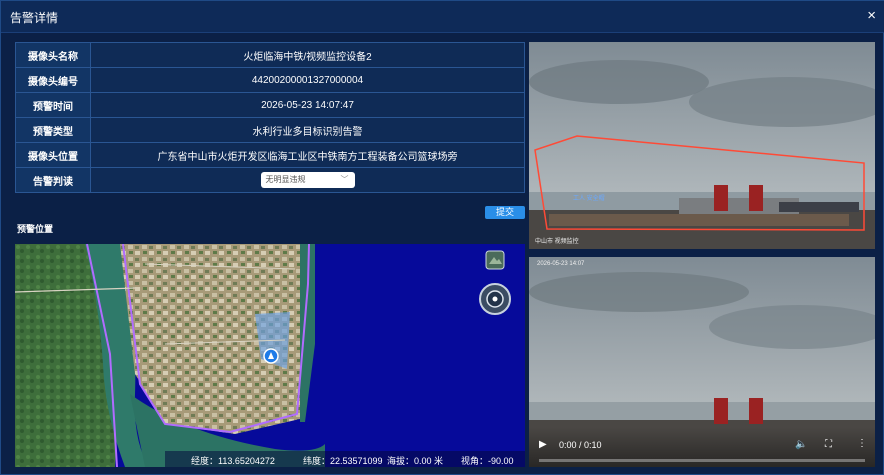 This screenshot has width=884, height=475. What do you see at coordinates (702, 447) in the screenshot?
I see `video-controls: ▶ 0:00 / 0:10 🔈 ⛶ ⋮` at bounding box center [702, 447].